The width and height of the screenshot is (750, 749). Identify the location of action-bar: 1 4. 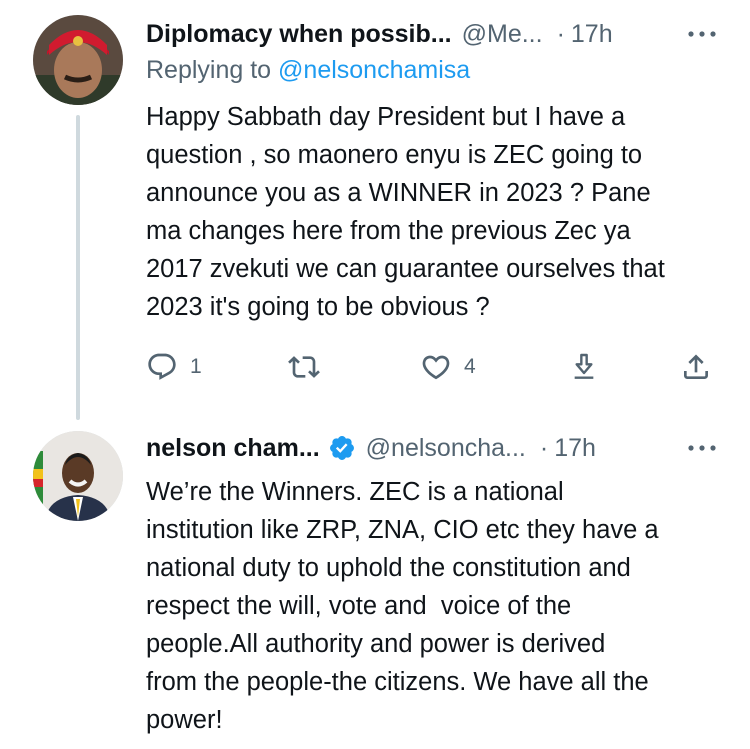
(437, 367).